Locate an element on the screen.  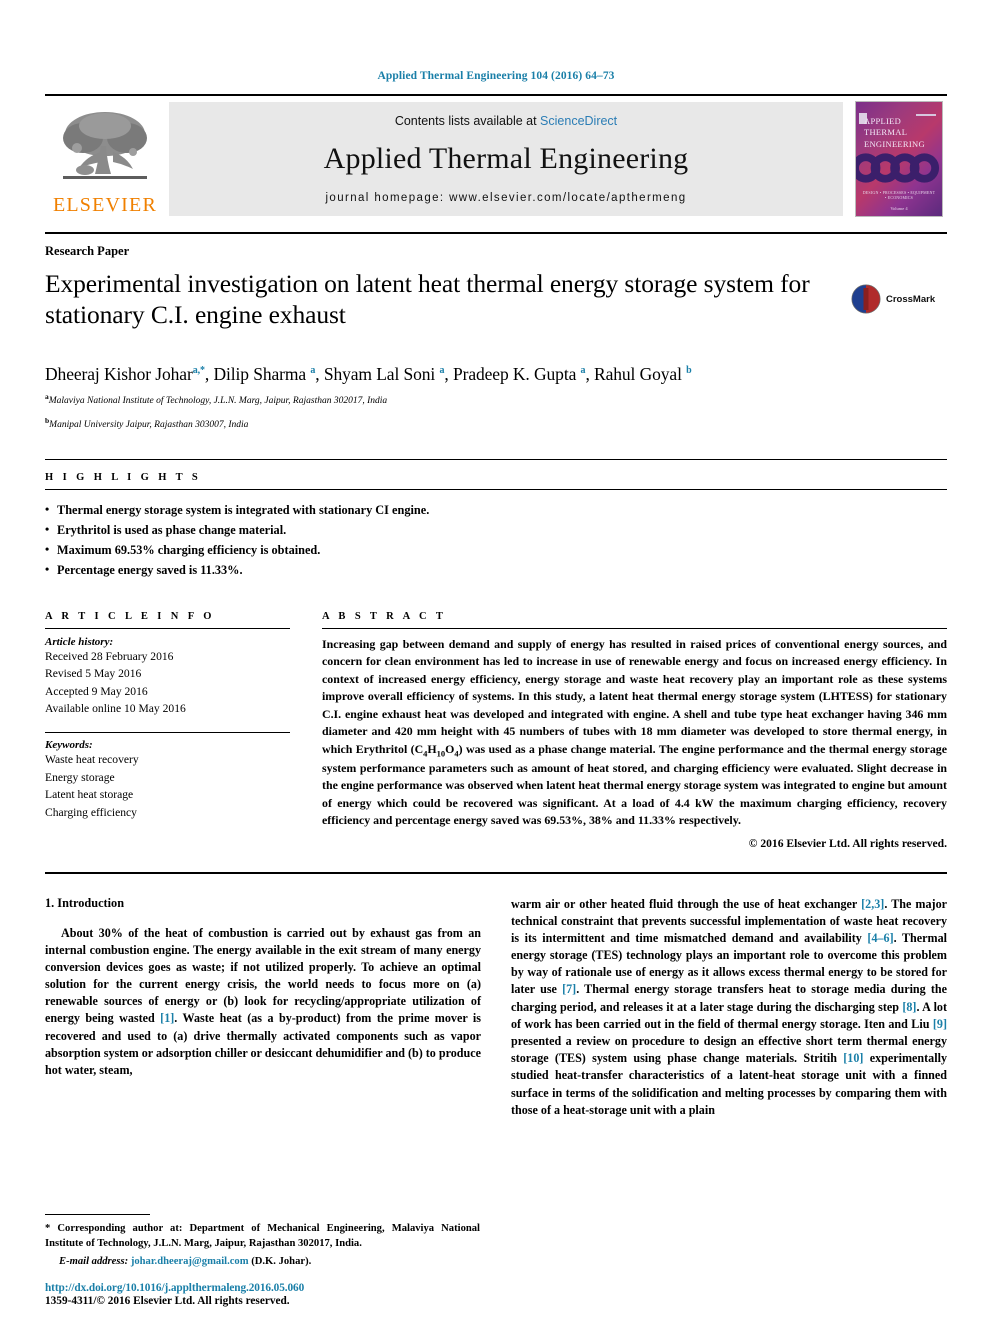
article-info-heading: A R T I C L E I N F O is located at coordinates (130, 616).